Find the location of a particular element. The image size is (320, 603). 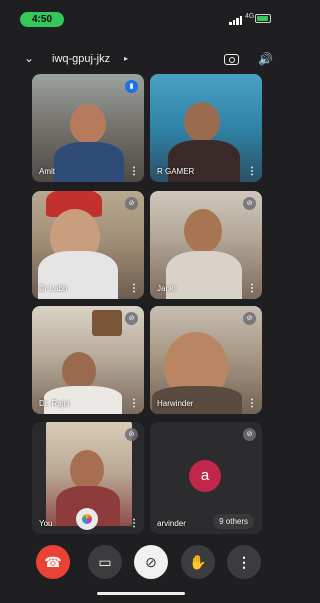

participant-name: Amit is located at coordinates (47, 171).